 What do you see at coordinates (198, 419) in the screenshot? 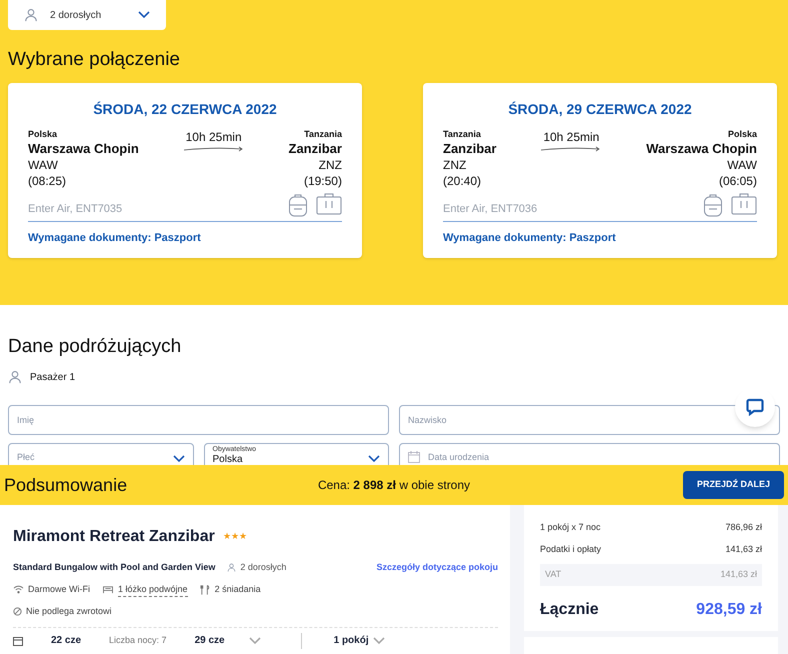
I see `text-field: Imię` at bounding box center [198, 419].